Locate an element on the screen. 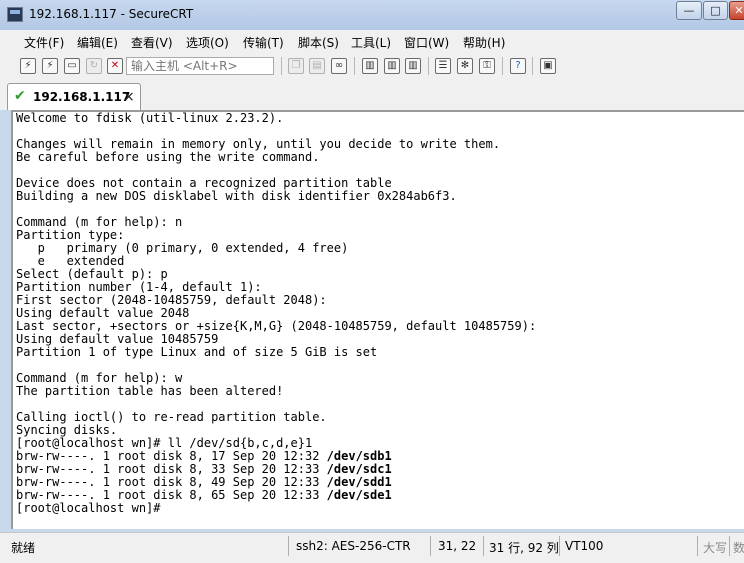 This screenshot has height=563, width=744. disconnect-icon: ✕ is located at coordinates (115, 66).